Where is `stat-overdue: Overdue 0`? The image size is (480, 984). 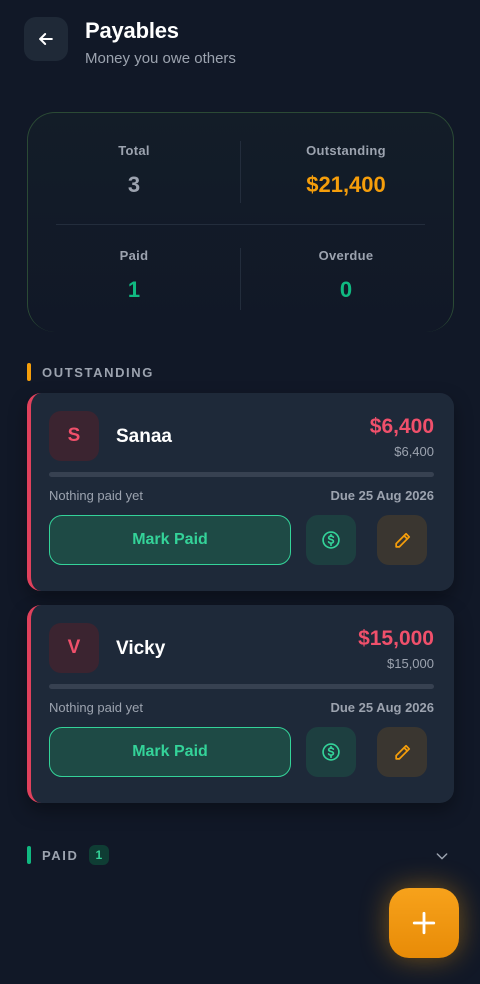
stat-overdue: Overdue 0 is located at coordinates (346, 275).